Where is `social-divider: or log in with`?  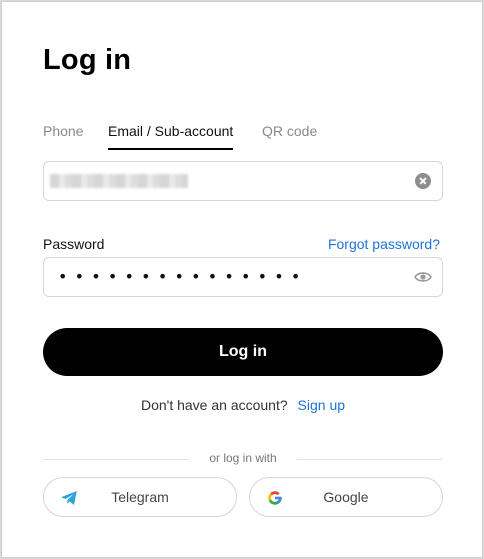 social-divider: or log in with is located at coordinates (243, 459).